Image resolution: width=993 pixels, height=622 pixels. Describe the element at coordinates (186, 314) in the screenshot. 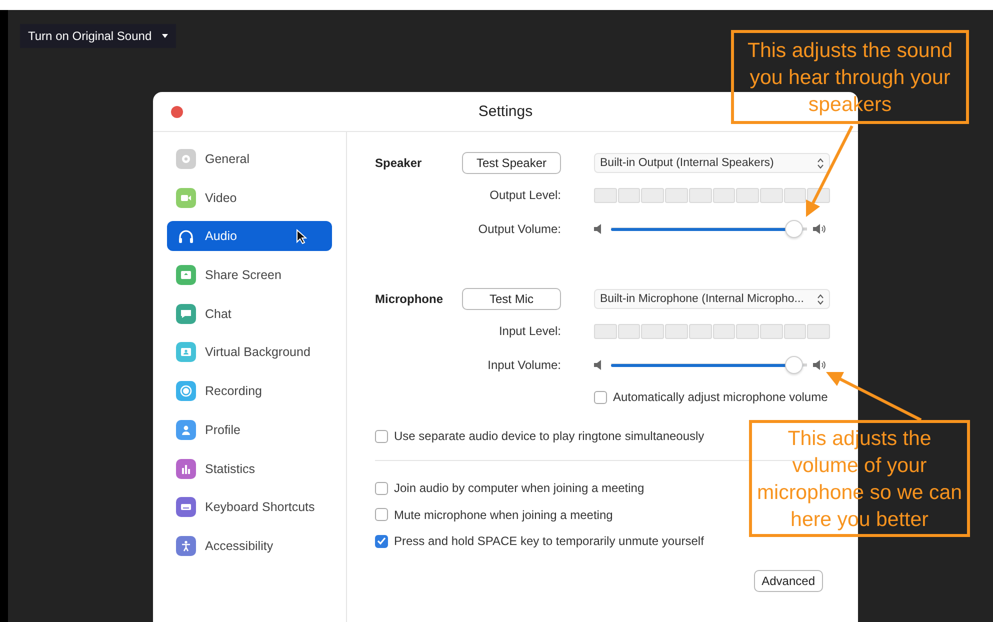

I see `chat-bubble-icon` at that location.